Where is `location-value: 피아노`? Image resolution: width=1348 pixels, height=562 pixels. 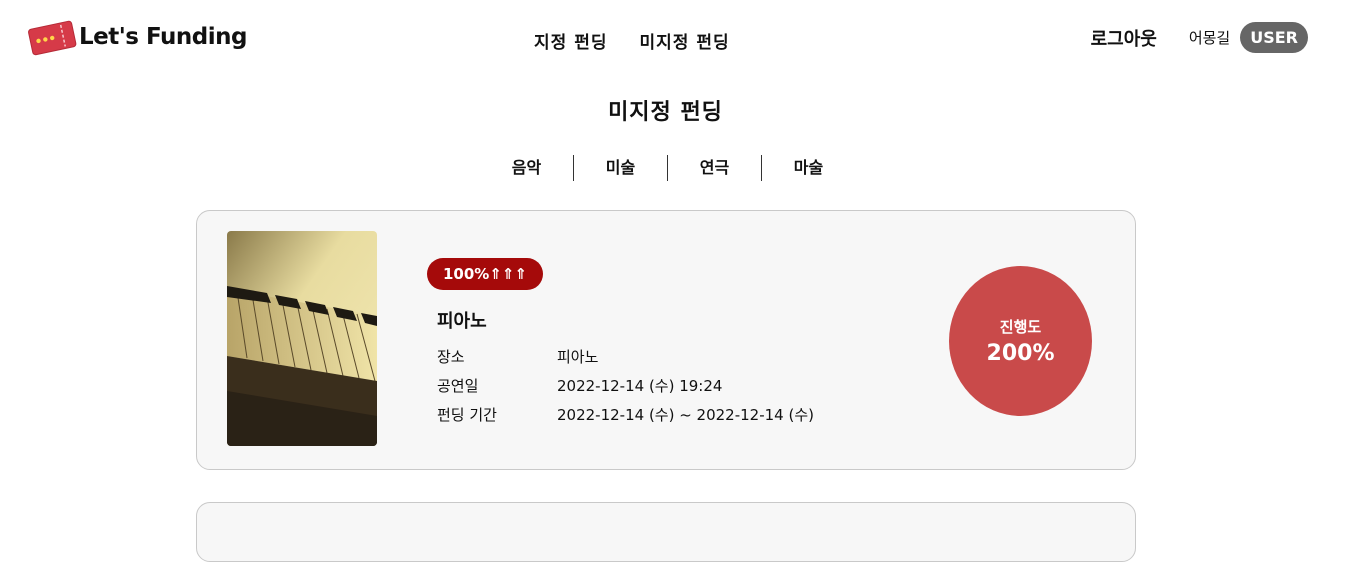
location-value: 피아노 is located at coordinates (578, 357).